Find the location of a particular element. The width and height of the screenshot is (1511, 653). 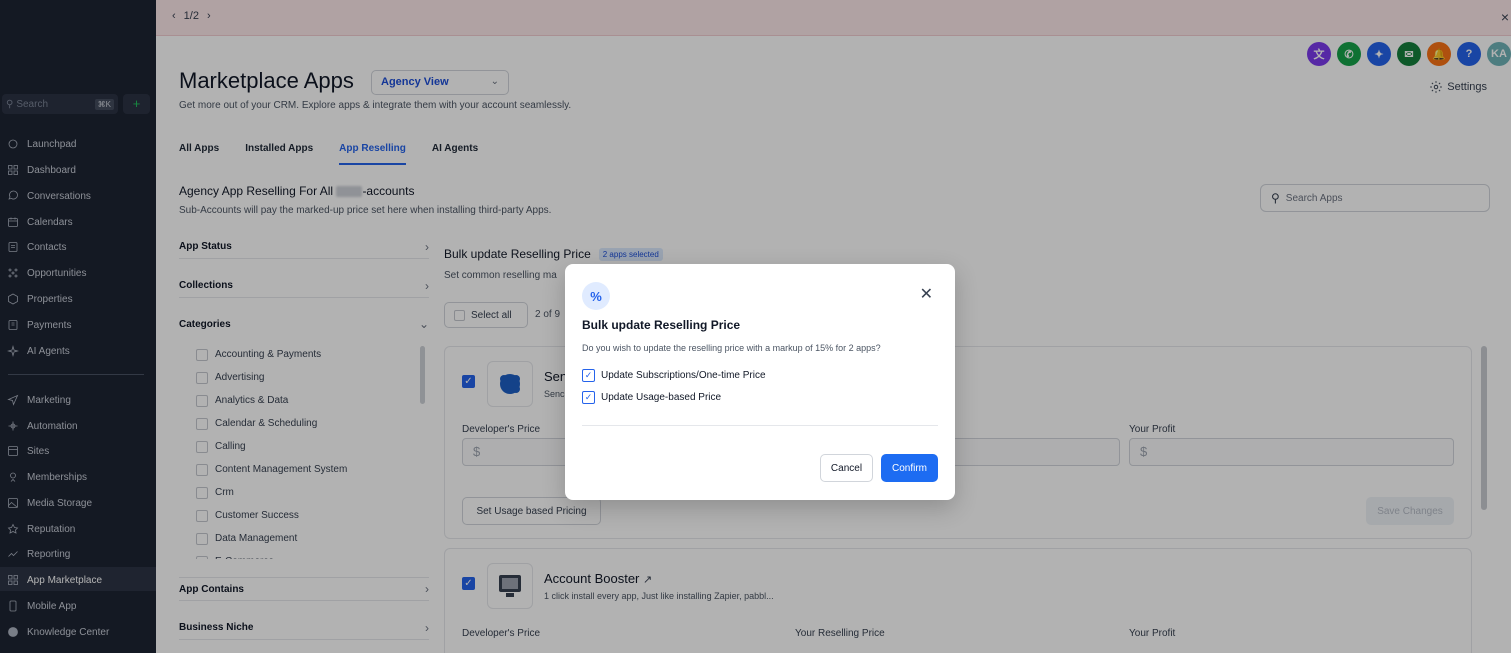

option-usage-based: ✓ Update Usage-based Price is located at coordinates (651, 397).